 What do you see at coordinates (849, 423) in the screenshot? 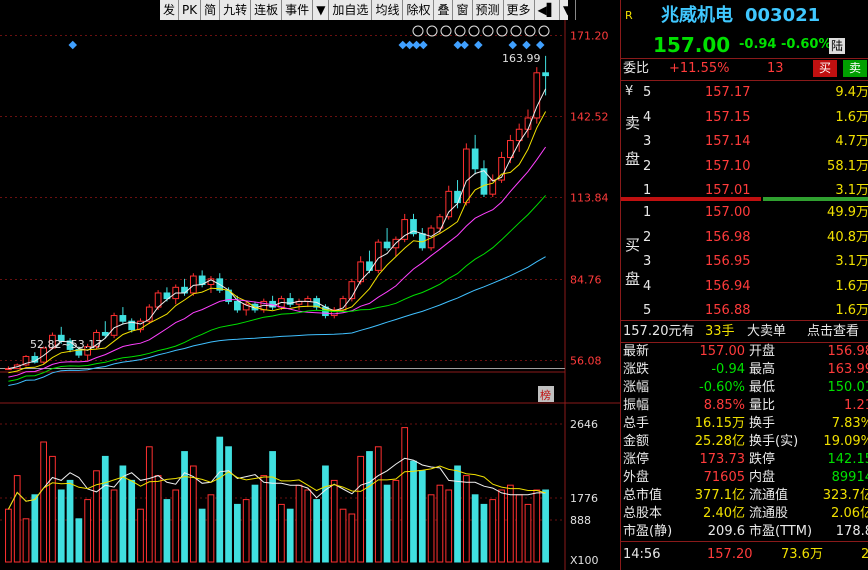
I see `stat-value-2: 7.83%` at bounding box center [849, 423].